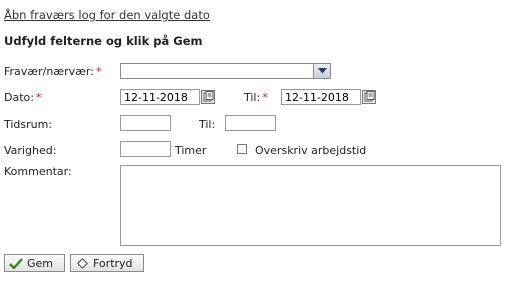 The width and height of the screenshot is (518, 284). What do you see at coordinates (40, 263) in the screenshot?
I see `save-button-label: Gem` at bounding box center [40, 263].